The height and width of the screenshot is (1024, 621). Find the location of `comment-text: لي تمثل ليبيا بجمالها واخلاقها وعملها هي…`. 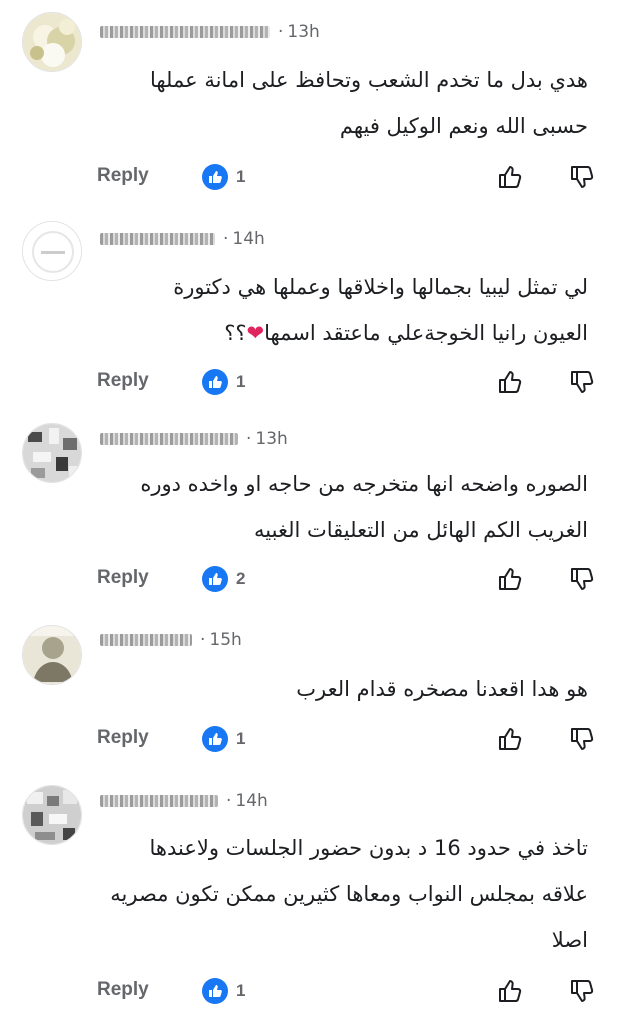

comment-text: لي تمثل ليبيا بجمالها واخلاقها وعملها هي… is located at coordinates (342, 310).